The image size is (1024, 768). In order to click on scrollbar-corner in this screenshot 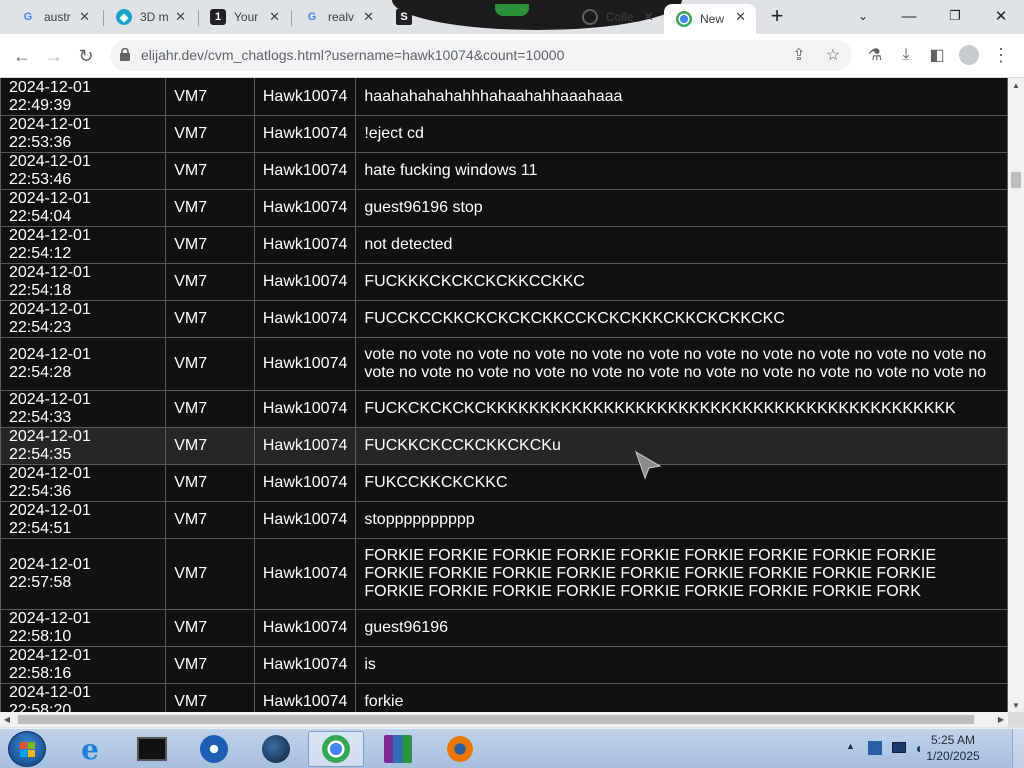, I will do `click(1016, 719)`.